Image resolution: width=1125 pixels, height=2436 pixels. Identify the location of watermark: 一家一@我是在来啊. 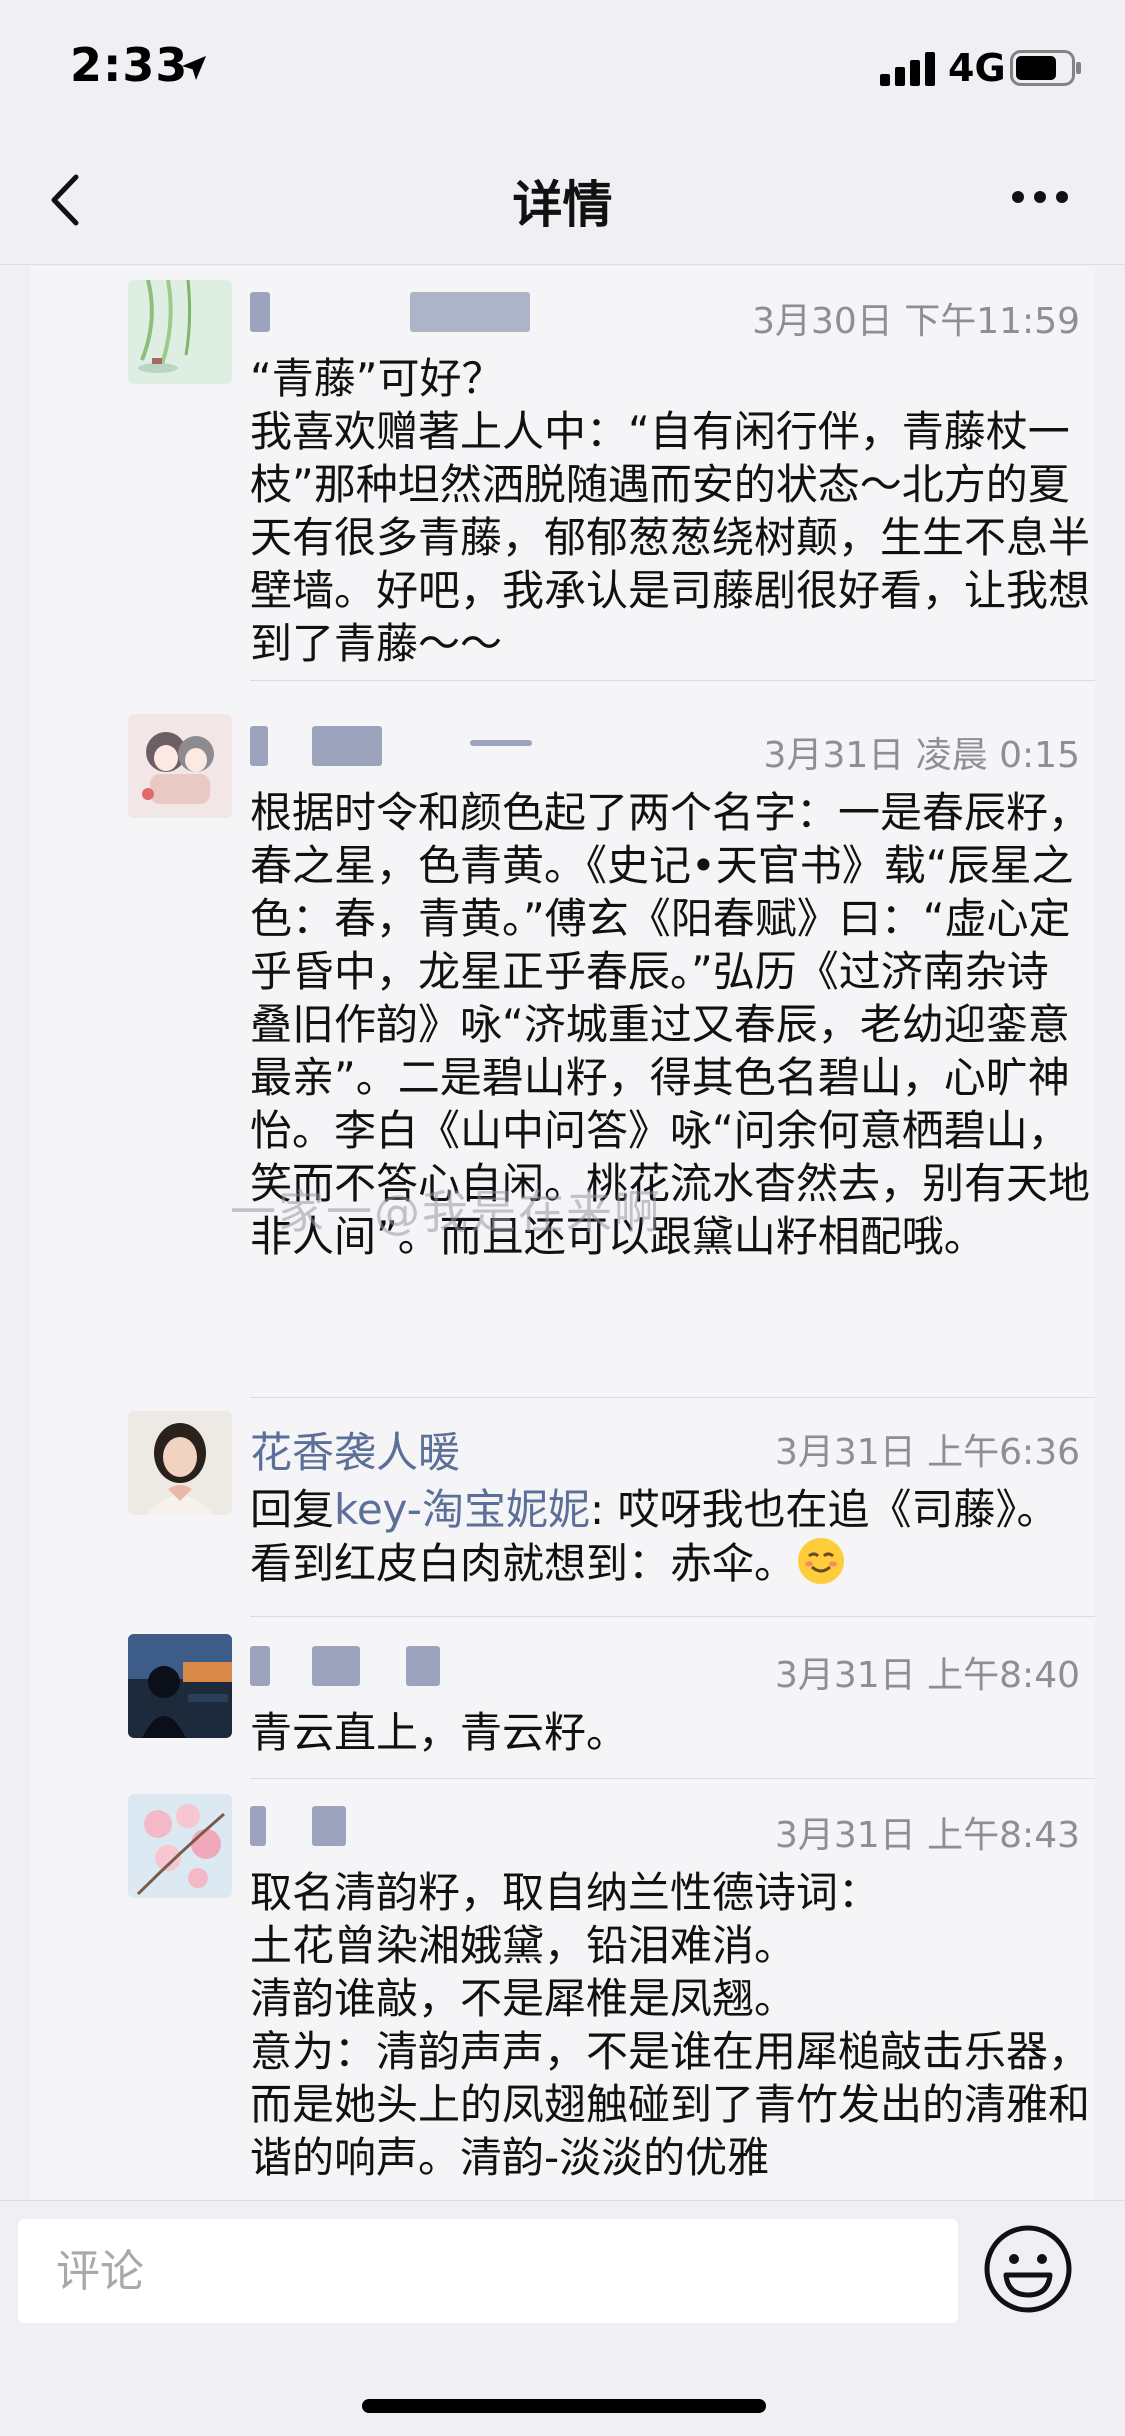
(446, 1212).